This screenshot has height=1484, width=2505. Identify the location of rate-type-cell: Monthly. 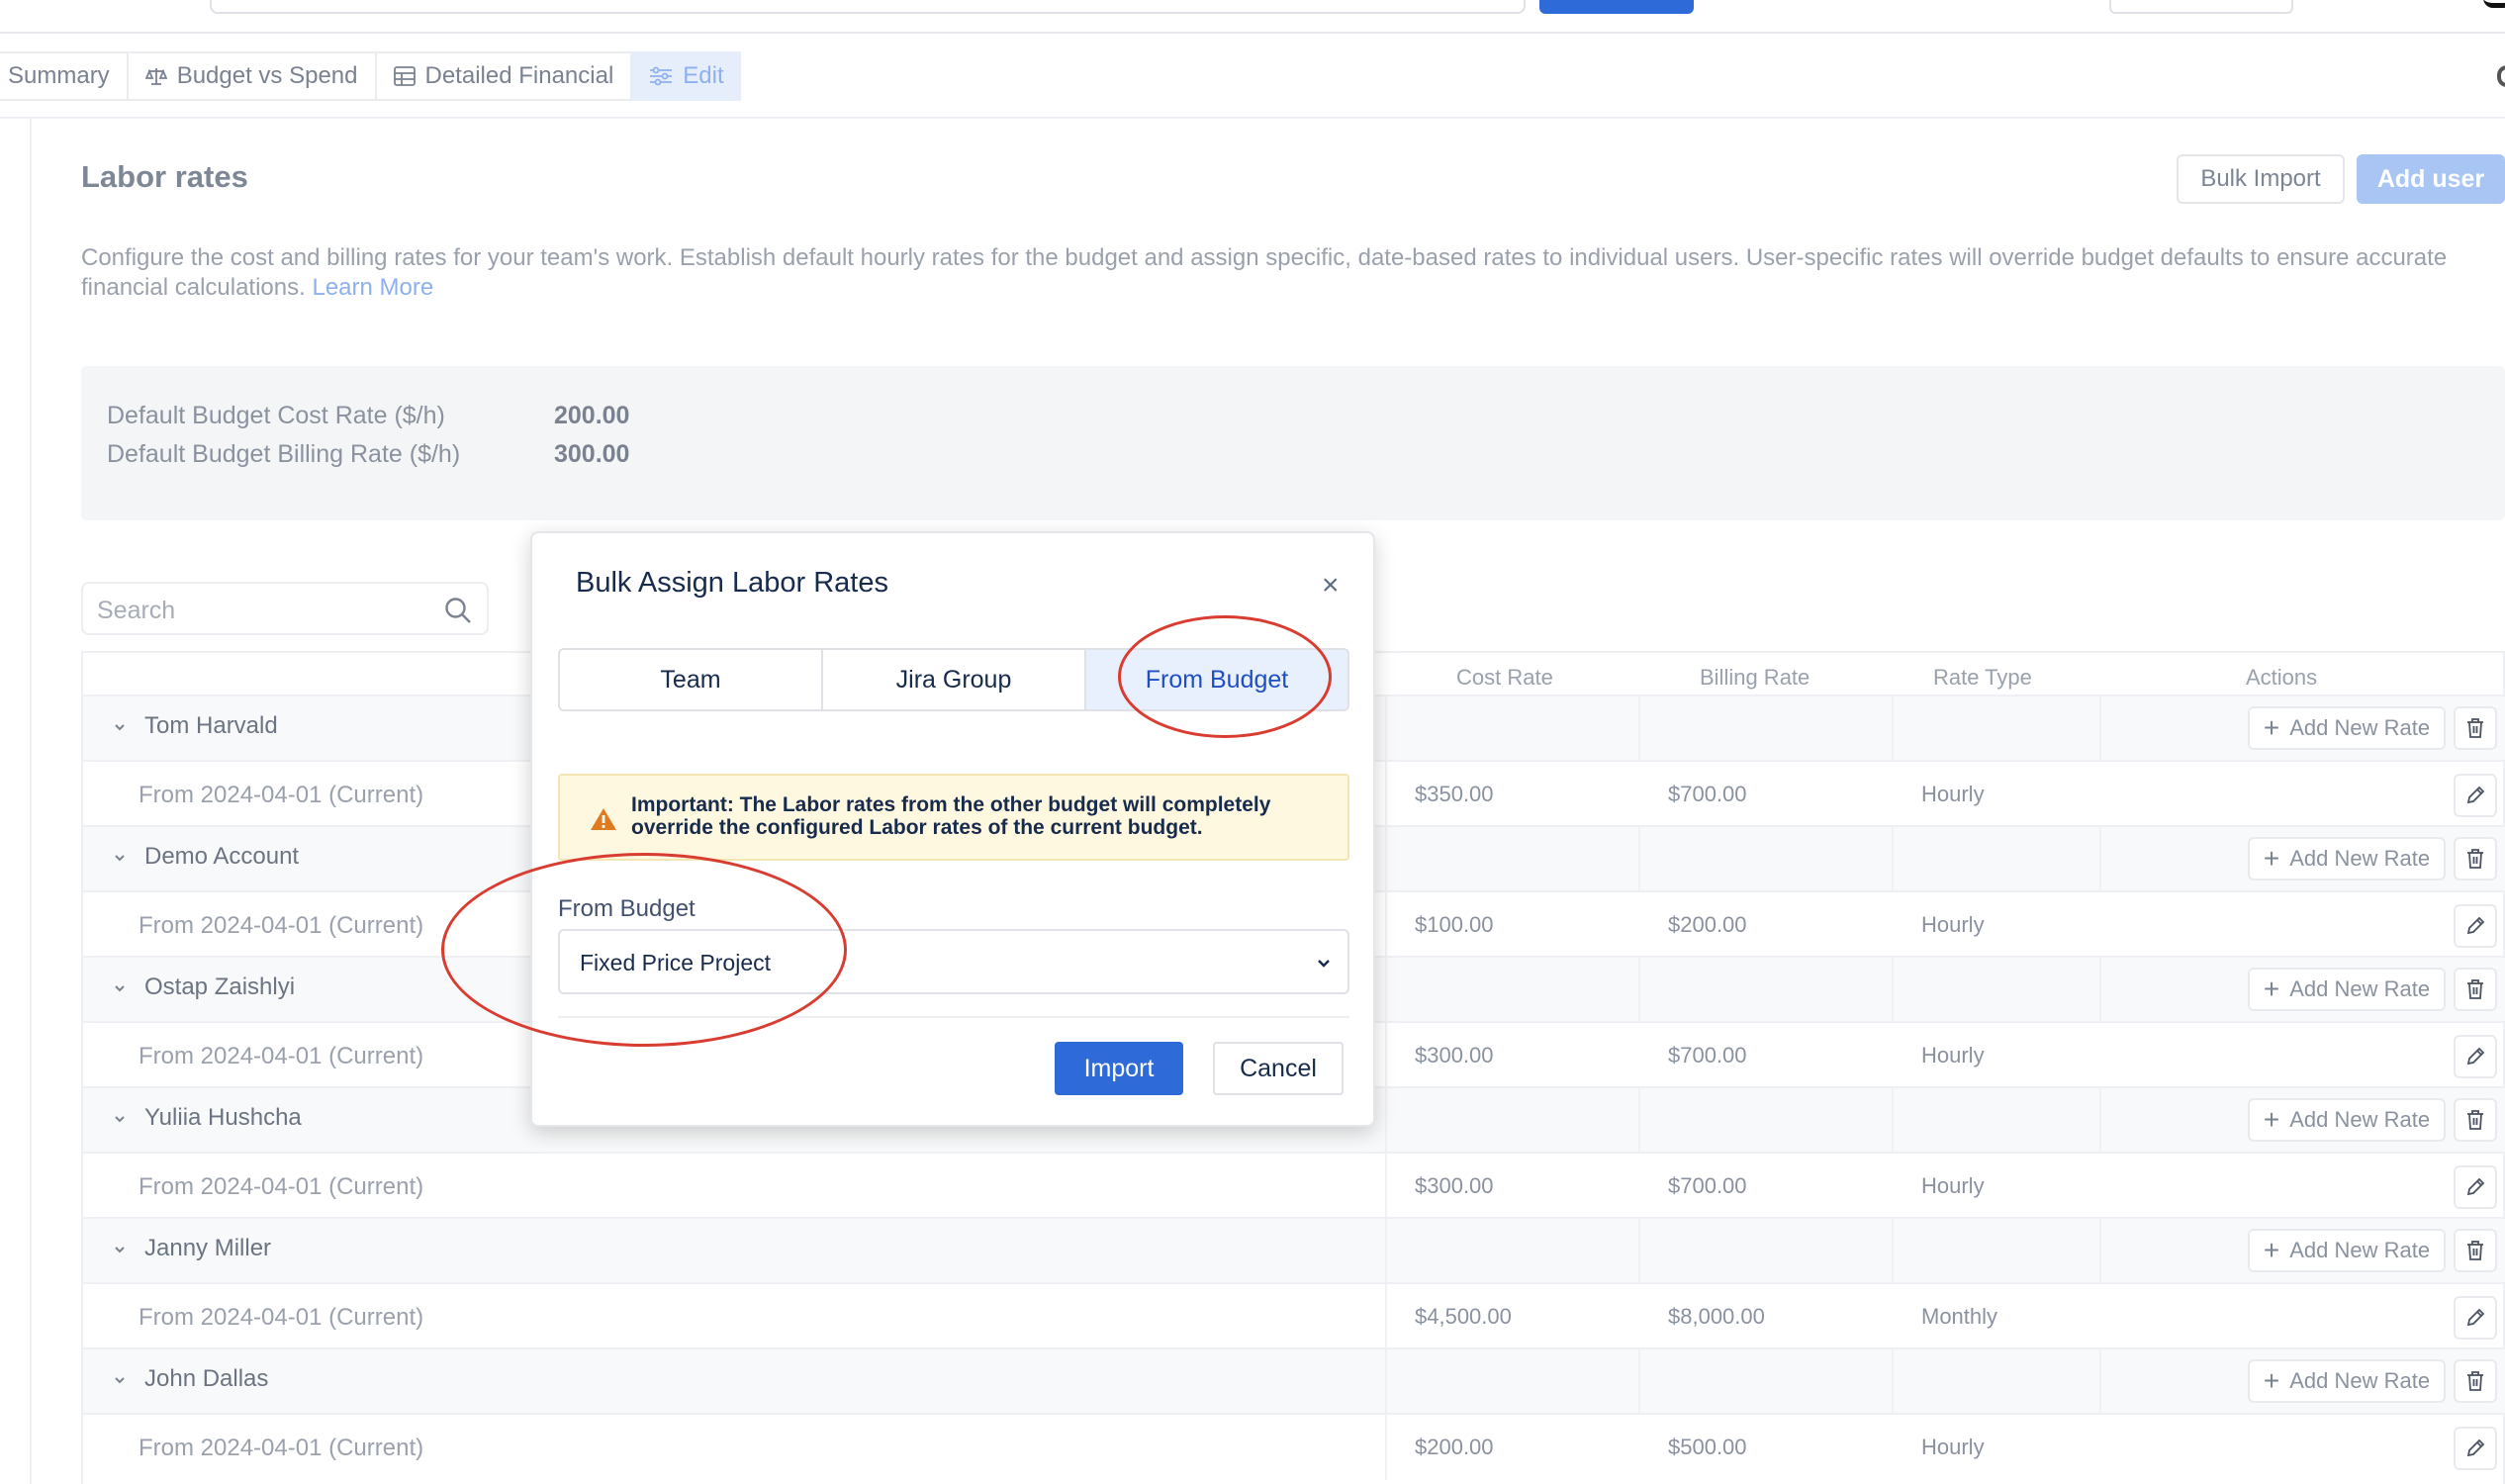
(1959, 1316).